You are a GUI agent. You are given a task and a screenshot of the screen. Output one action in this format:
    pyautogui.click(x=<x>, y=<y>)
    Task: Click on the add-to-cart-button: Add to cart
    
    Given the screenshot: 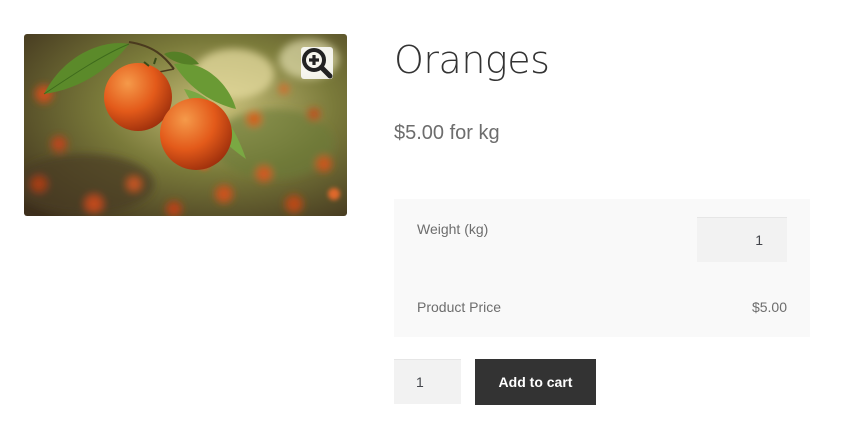 What is the action you would take?
    pyautogui.click(x=535, y=382)
    